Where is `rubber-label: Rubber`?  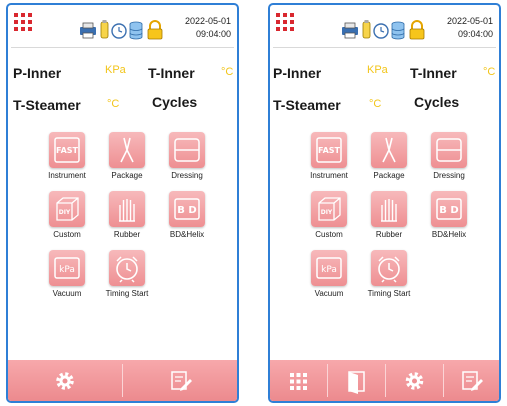 rubber-label: Rubber is located at coordinates (389, 234).